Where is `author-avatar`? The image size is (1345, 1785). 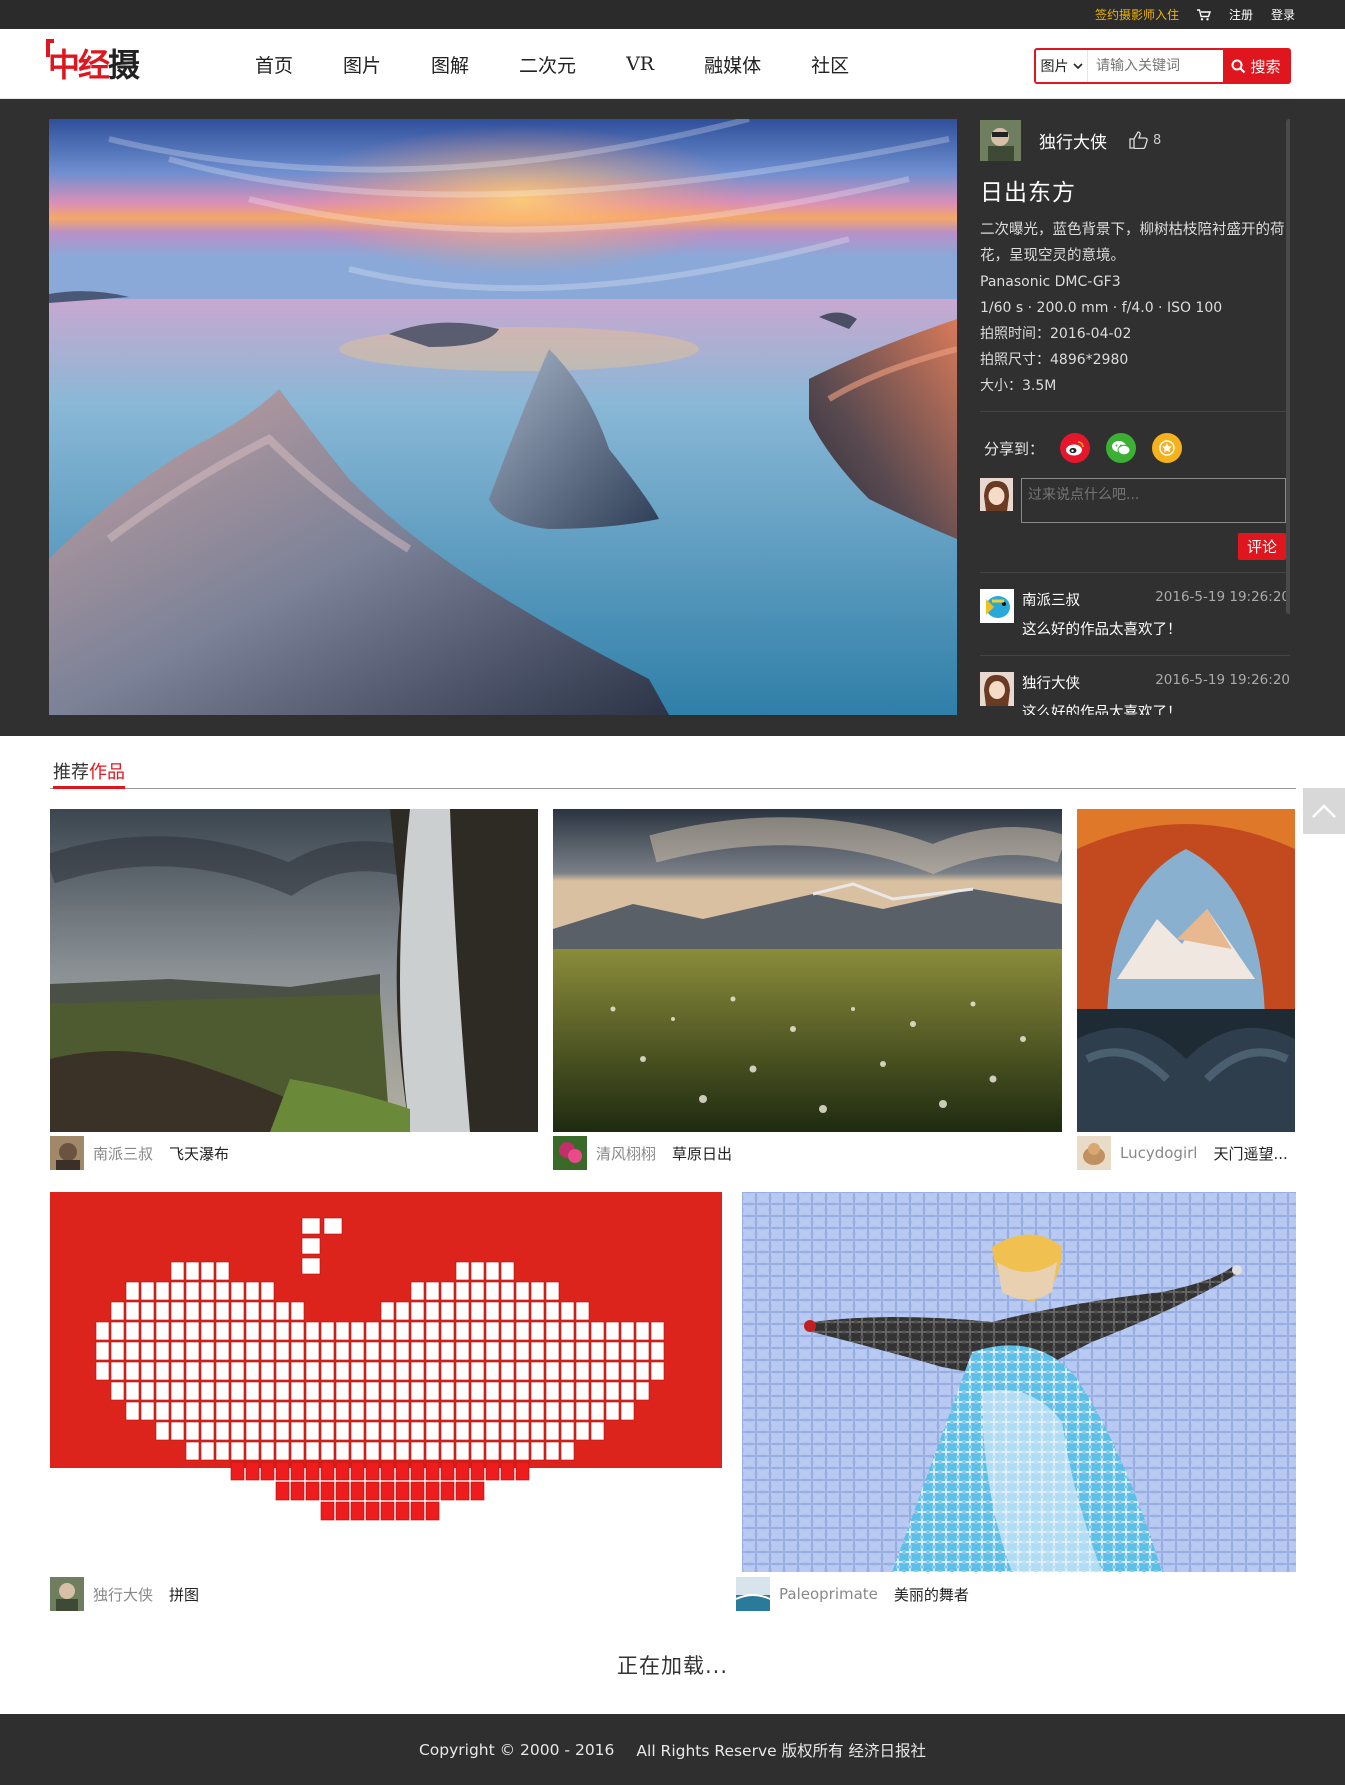
author-avatar is located at coordinates (1000, 140).